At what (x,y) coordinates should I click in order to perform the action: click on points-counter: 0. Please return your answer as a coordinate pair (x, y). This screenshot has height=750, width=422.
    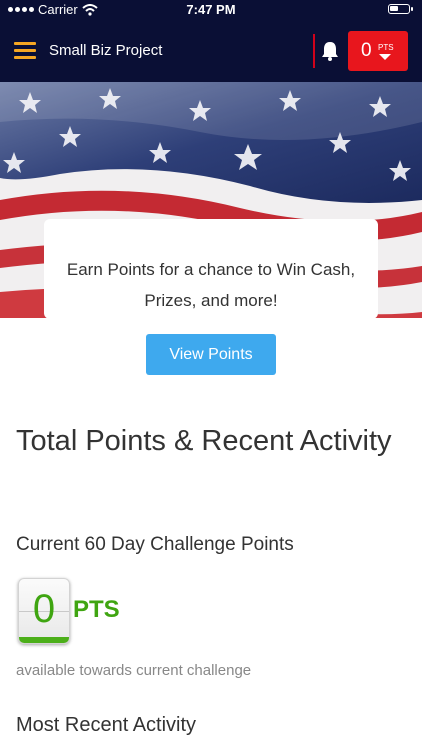
    Looking at the image, I should click on (44, 611).